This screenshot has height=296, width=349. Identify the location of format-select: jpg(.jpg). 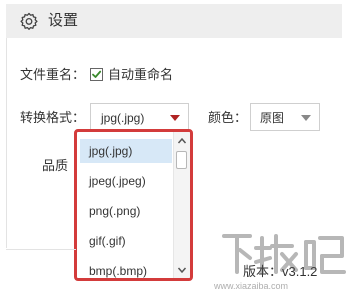
(139, 117).